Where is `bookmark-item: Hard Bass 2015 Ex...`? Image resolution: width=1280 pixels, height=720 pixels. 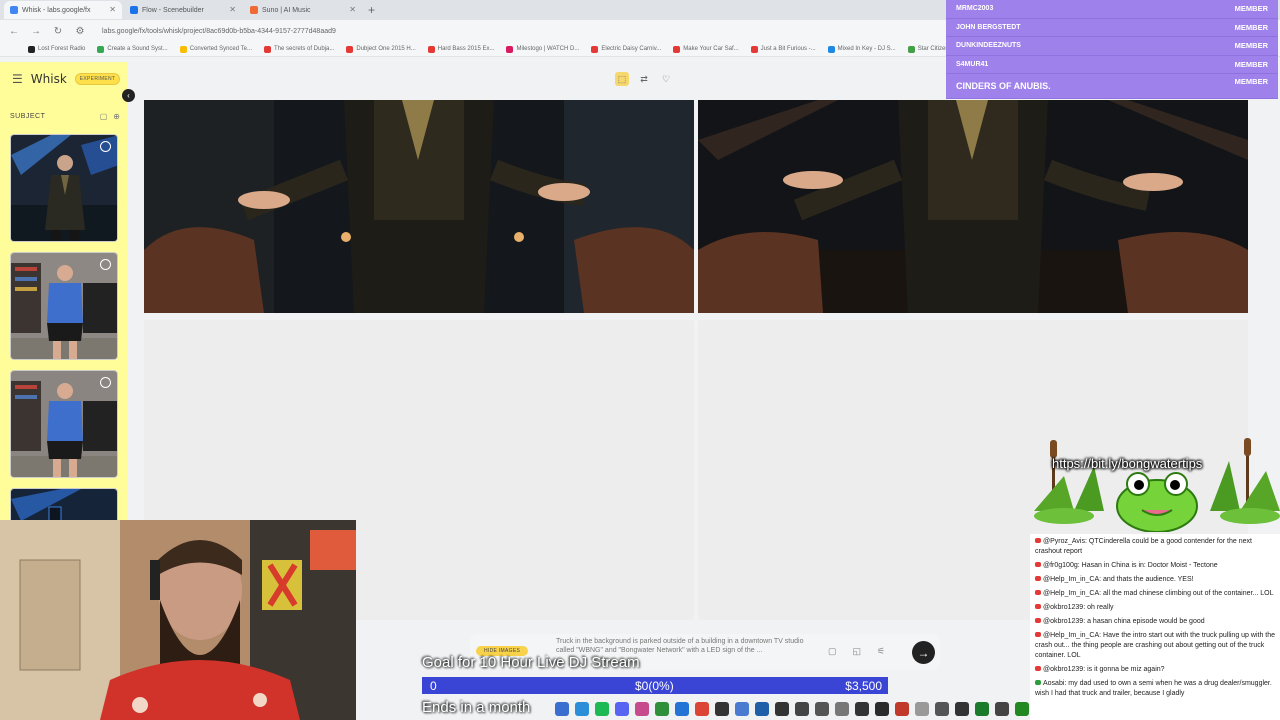
bookmark-item: Hard Bass 2015 Ex... is located at coordinates (460, 49).